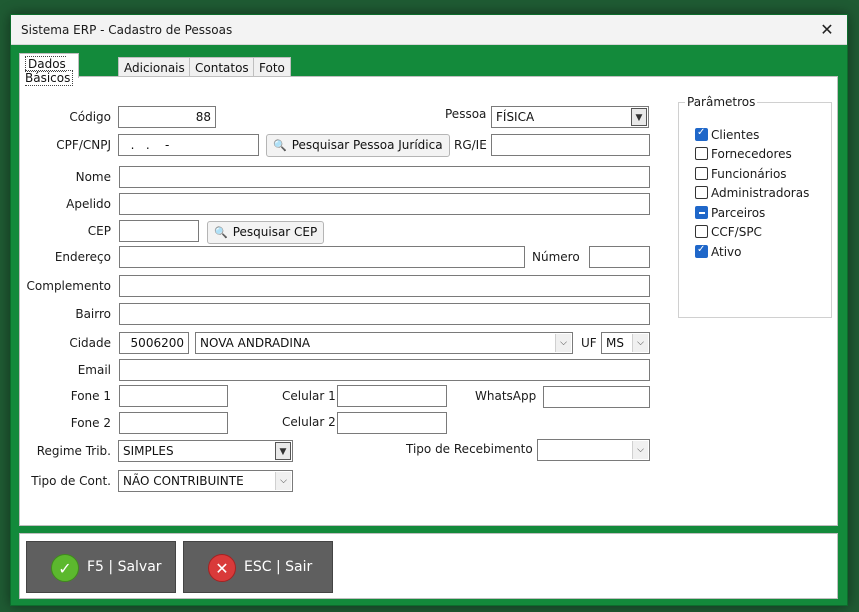 The height and width of the screenshot is (612, 859). Describe the element at coordinates (570, 145) in the screenshot. I see `rg-ie-field` at that location.